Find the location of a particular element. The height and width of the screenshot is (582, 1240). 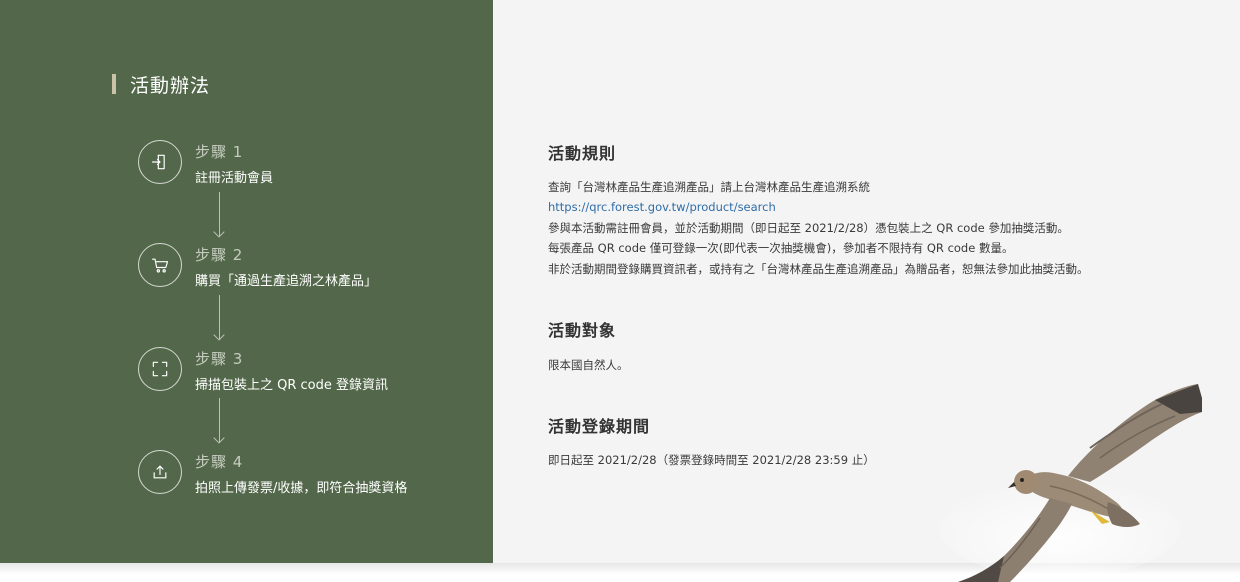

login-icon is located at coordinates (160, 162).